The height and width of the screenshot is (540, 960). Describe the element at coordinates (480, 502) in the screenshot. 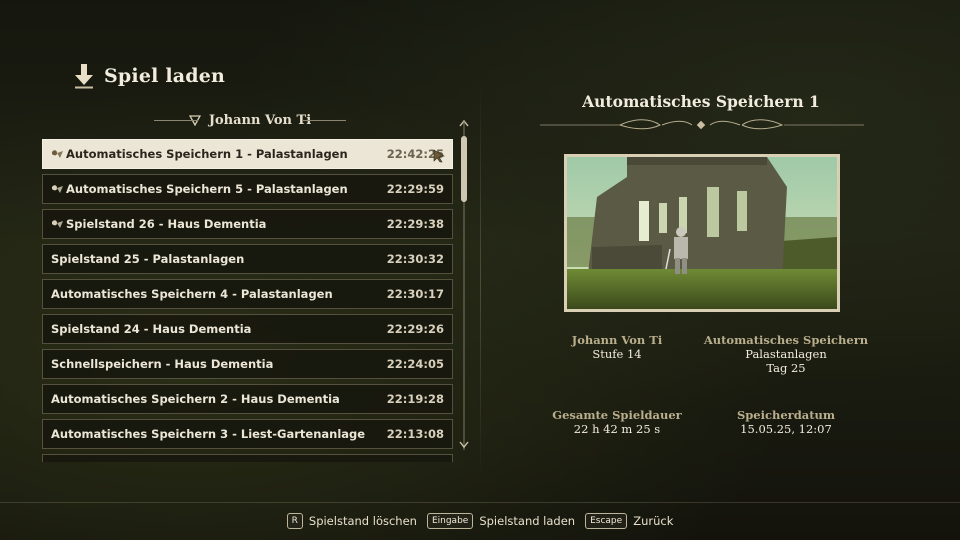

I see `footer-divider` at that location.